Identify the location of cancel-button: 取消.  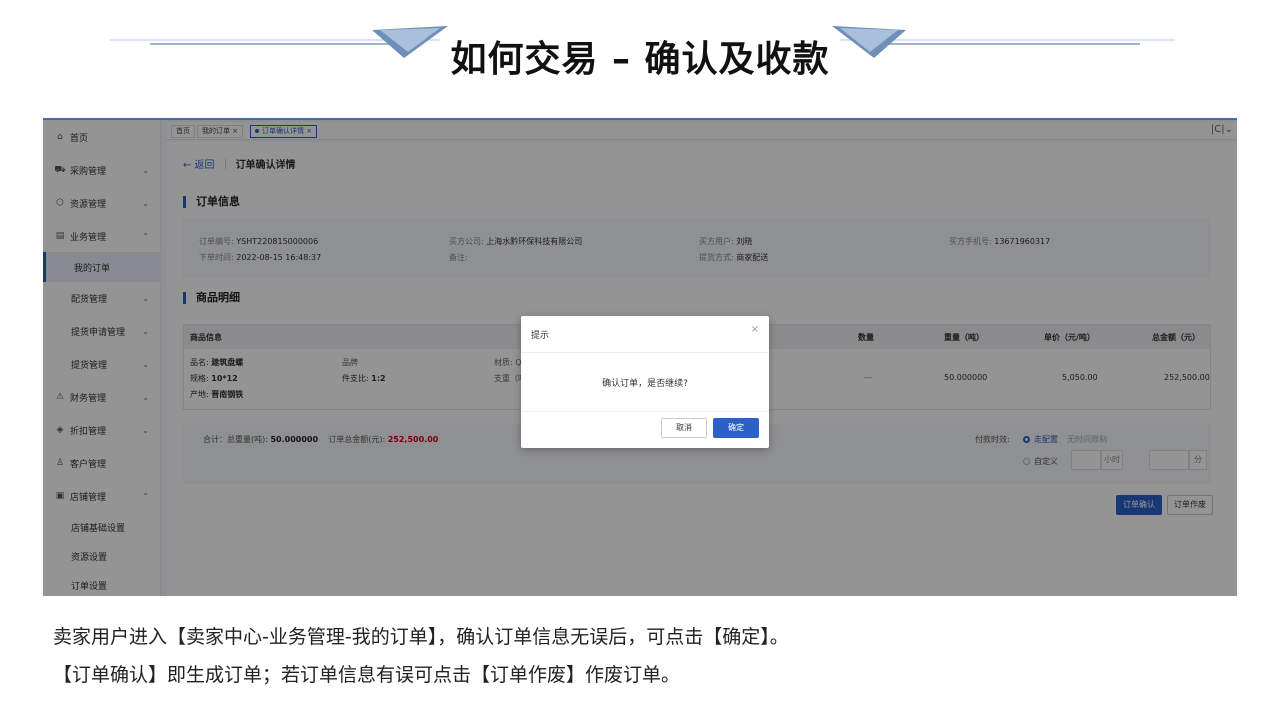
(684, 428).